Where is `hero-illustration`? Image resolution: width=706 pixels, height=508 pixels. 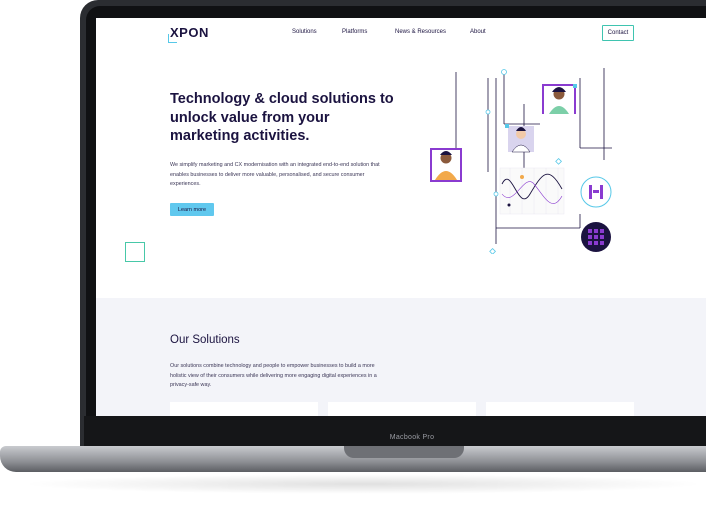
hero-illustration is located at coordinates (521, 161).